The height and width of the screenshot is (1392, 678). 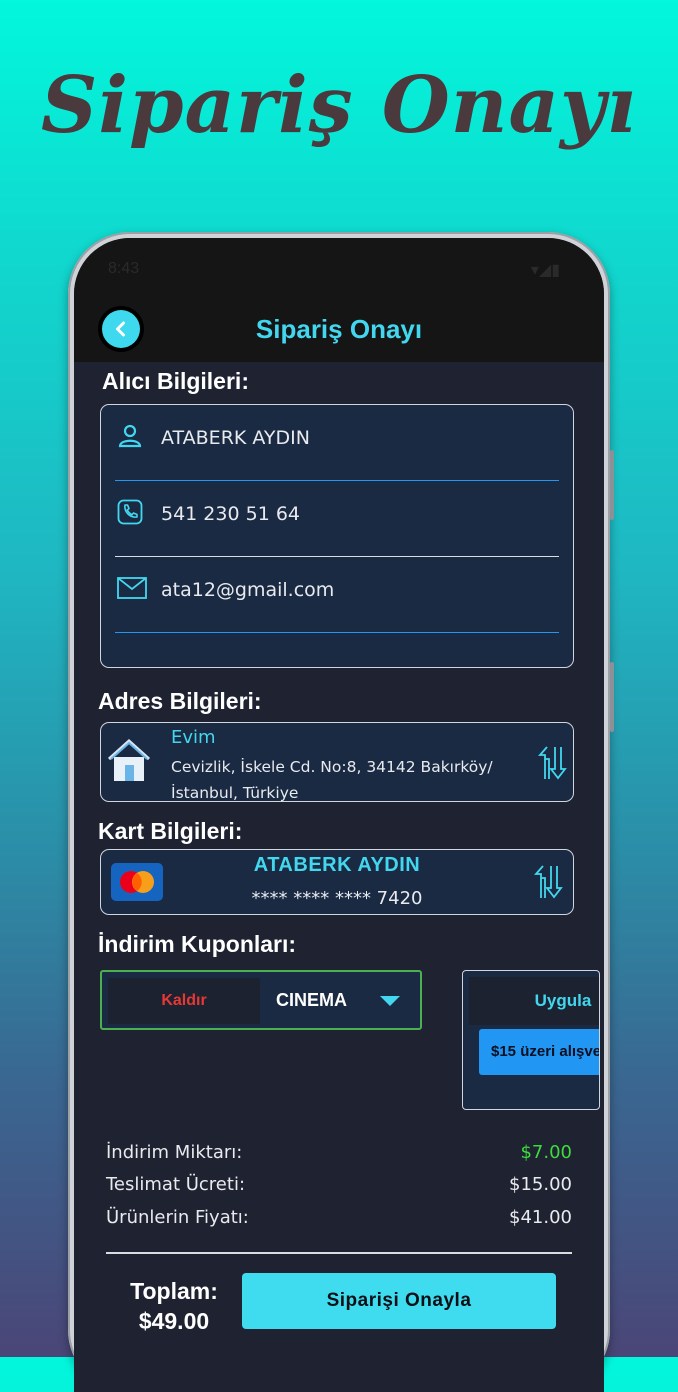 I want to click on status-bar: 8:43 ▾◢▮, so click(x=339, y=267).